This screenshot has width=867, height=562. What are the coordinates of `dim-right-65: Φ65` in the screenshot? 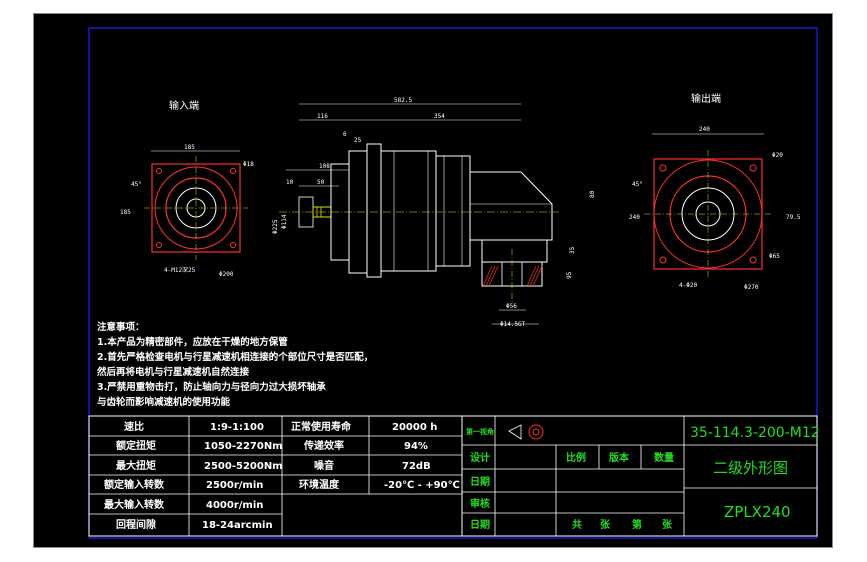 It's located at (774, 256).